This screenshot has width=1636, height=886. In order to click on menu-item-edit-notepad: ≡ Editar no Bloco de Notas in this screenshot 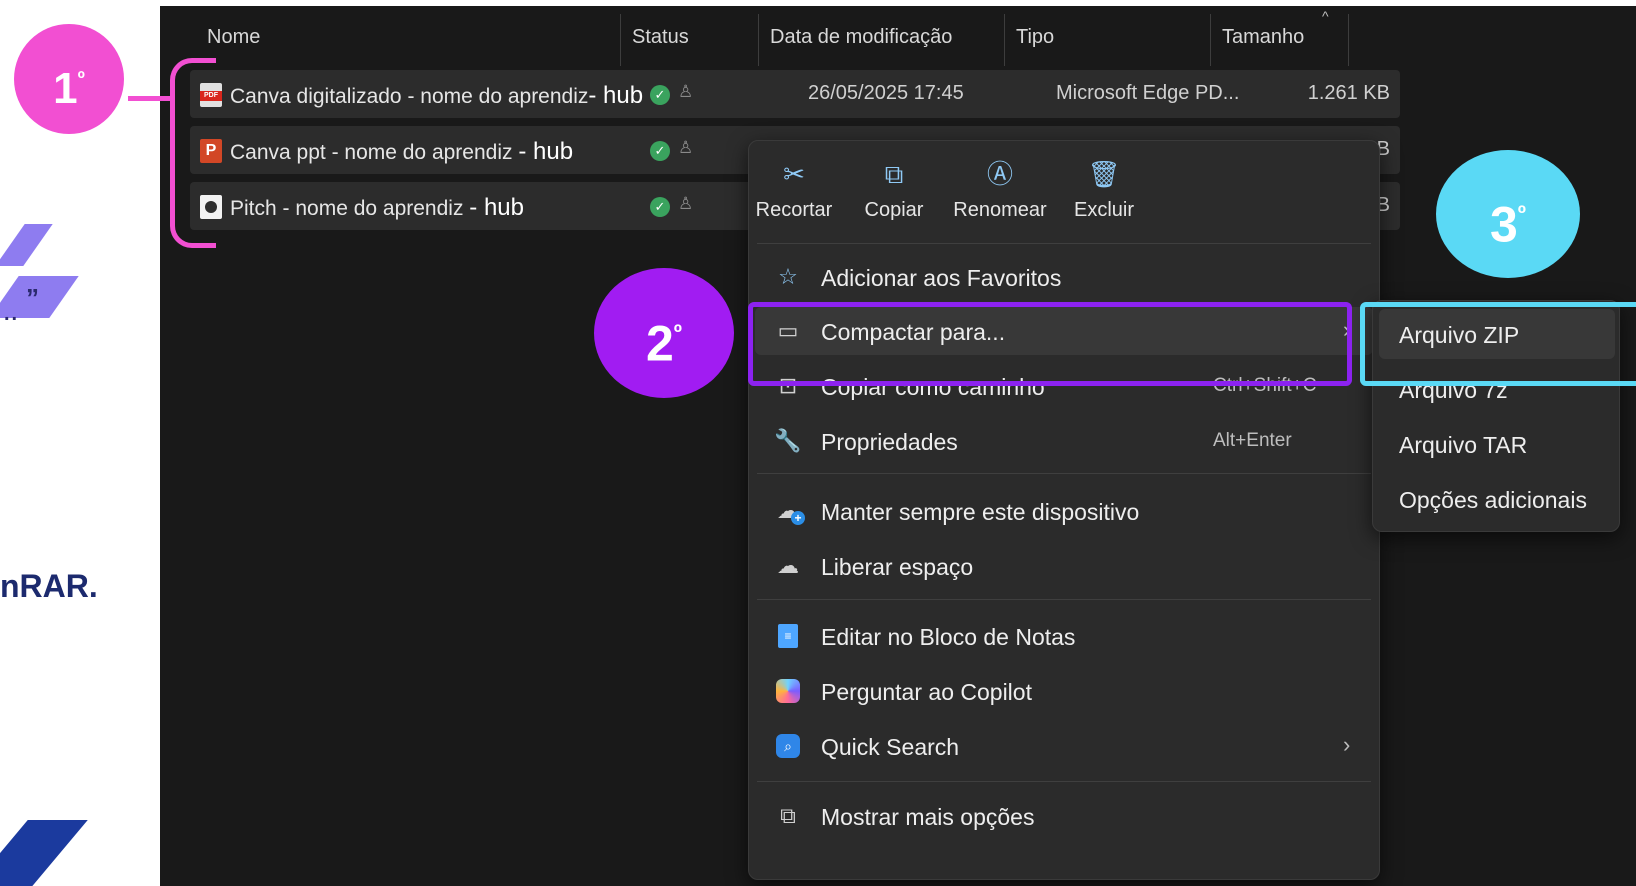, I will do `click(1064, 636)`.